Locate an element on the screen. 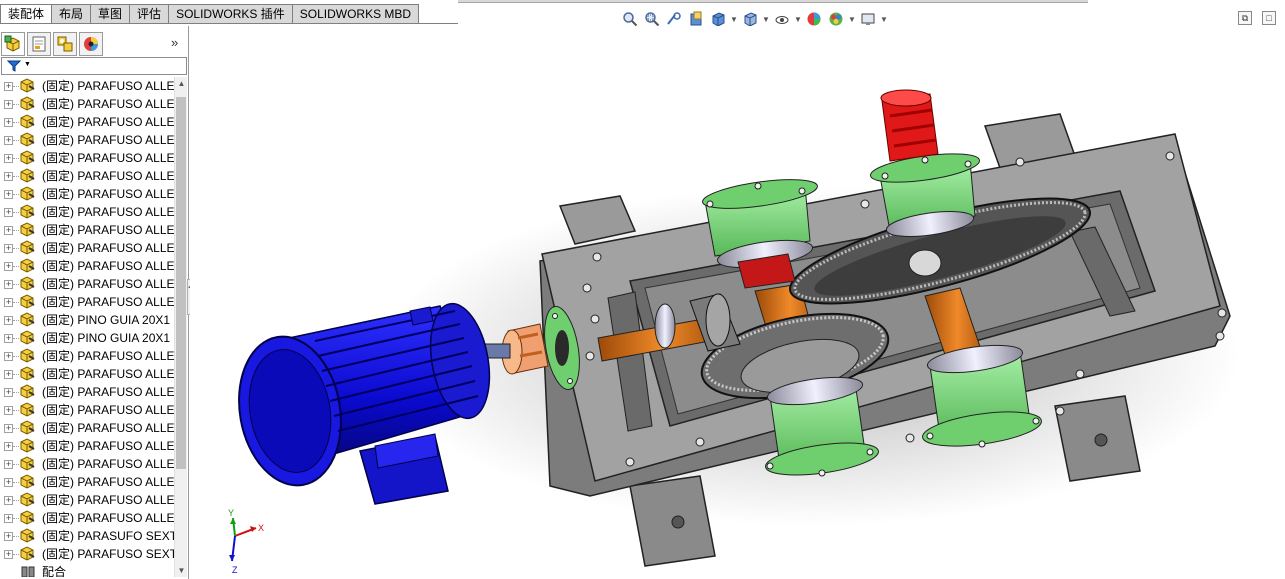  scroll-down-arrow: ▼ is located at coordinates (181, 570).